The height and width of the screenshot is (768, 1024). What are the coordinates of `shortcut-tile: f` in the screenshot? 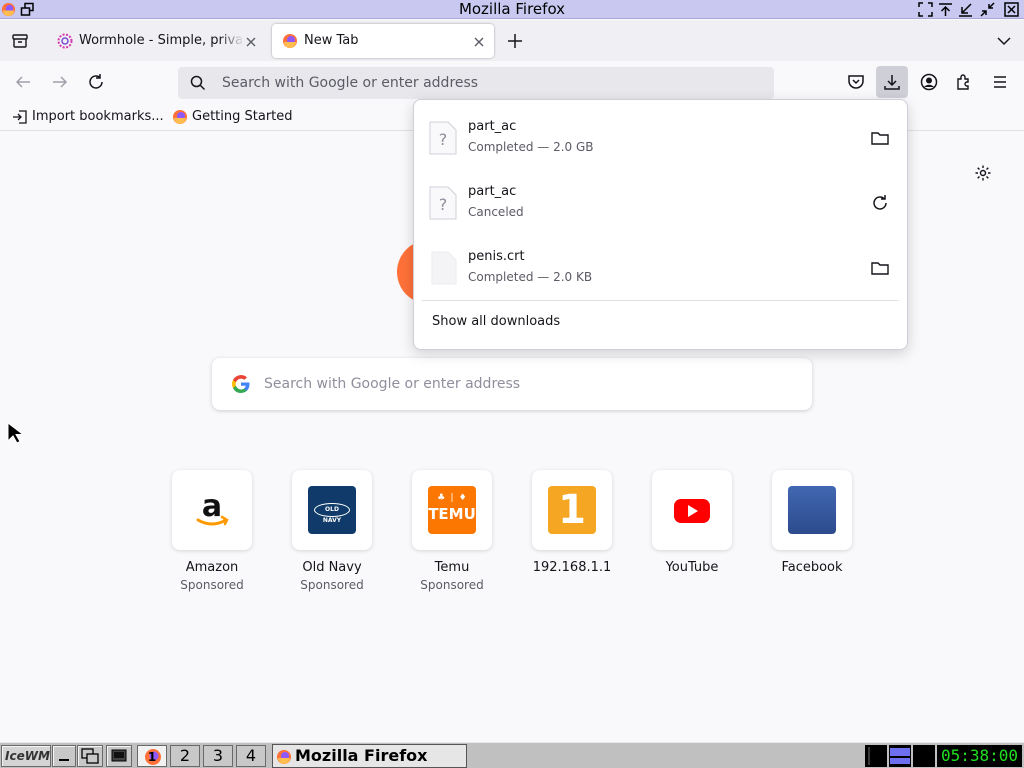 It's located at (812, 510).